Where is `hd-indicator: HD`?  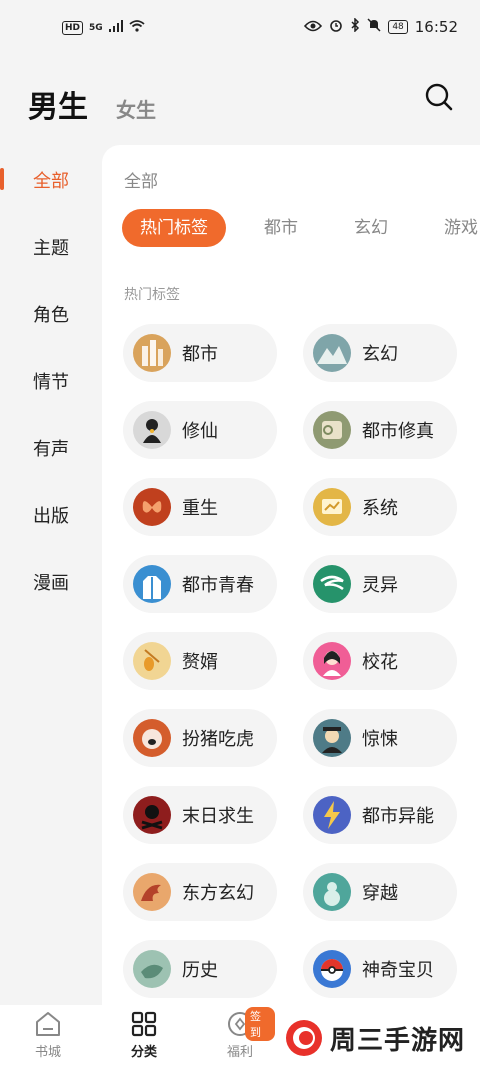 hd-indicator: HD is located at coordinates (73, 27).